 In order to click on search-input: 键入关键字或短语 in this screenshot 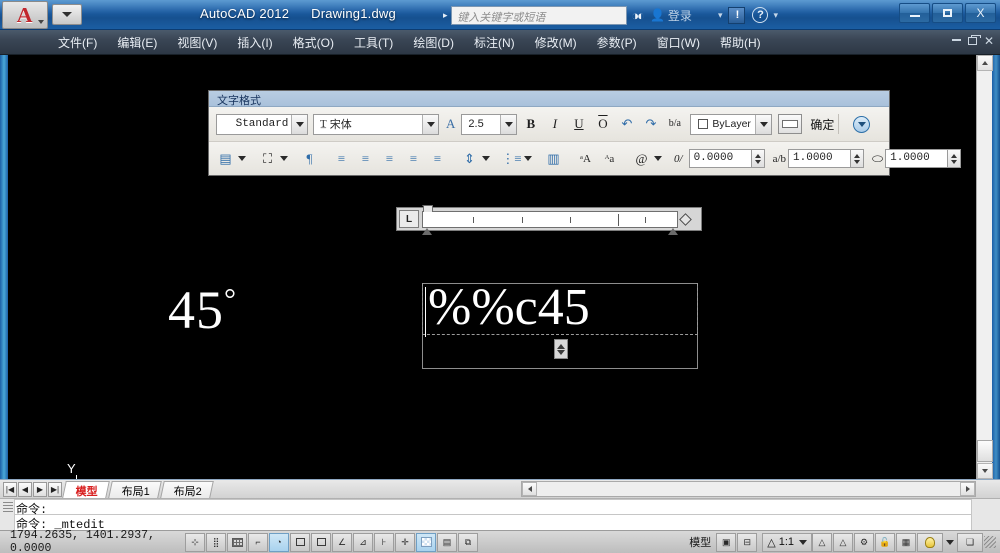, I will do `click(539, 15)`.